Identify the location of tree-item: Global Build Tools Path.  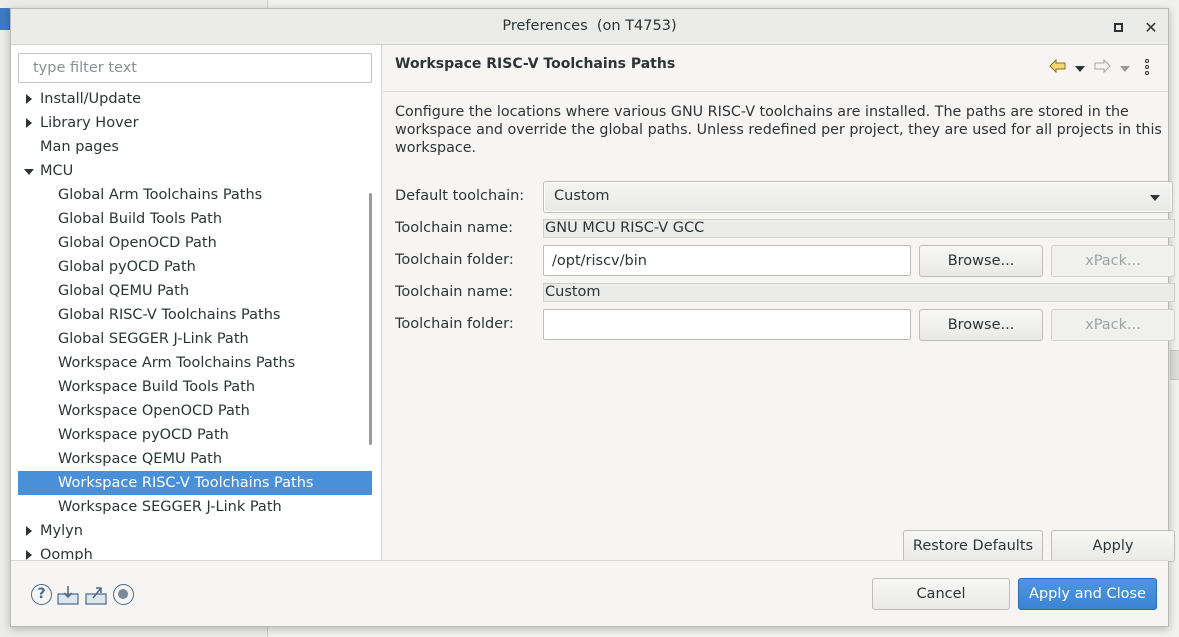
(195, 219).